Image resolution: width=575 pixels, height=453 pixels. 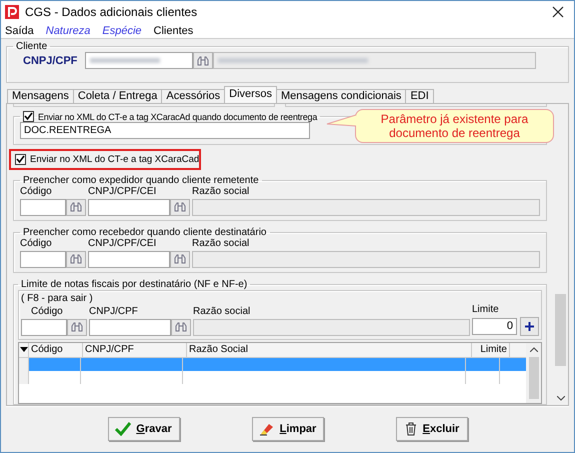 What do you see at coordinates (123, 429) in the screenshot?
I see `checkmark-icon` at bounding box center [123, 429].